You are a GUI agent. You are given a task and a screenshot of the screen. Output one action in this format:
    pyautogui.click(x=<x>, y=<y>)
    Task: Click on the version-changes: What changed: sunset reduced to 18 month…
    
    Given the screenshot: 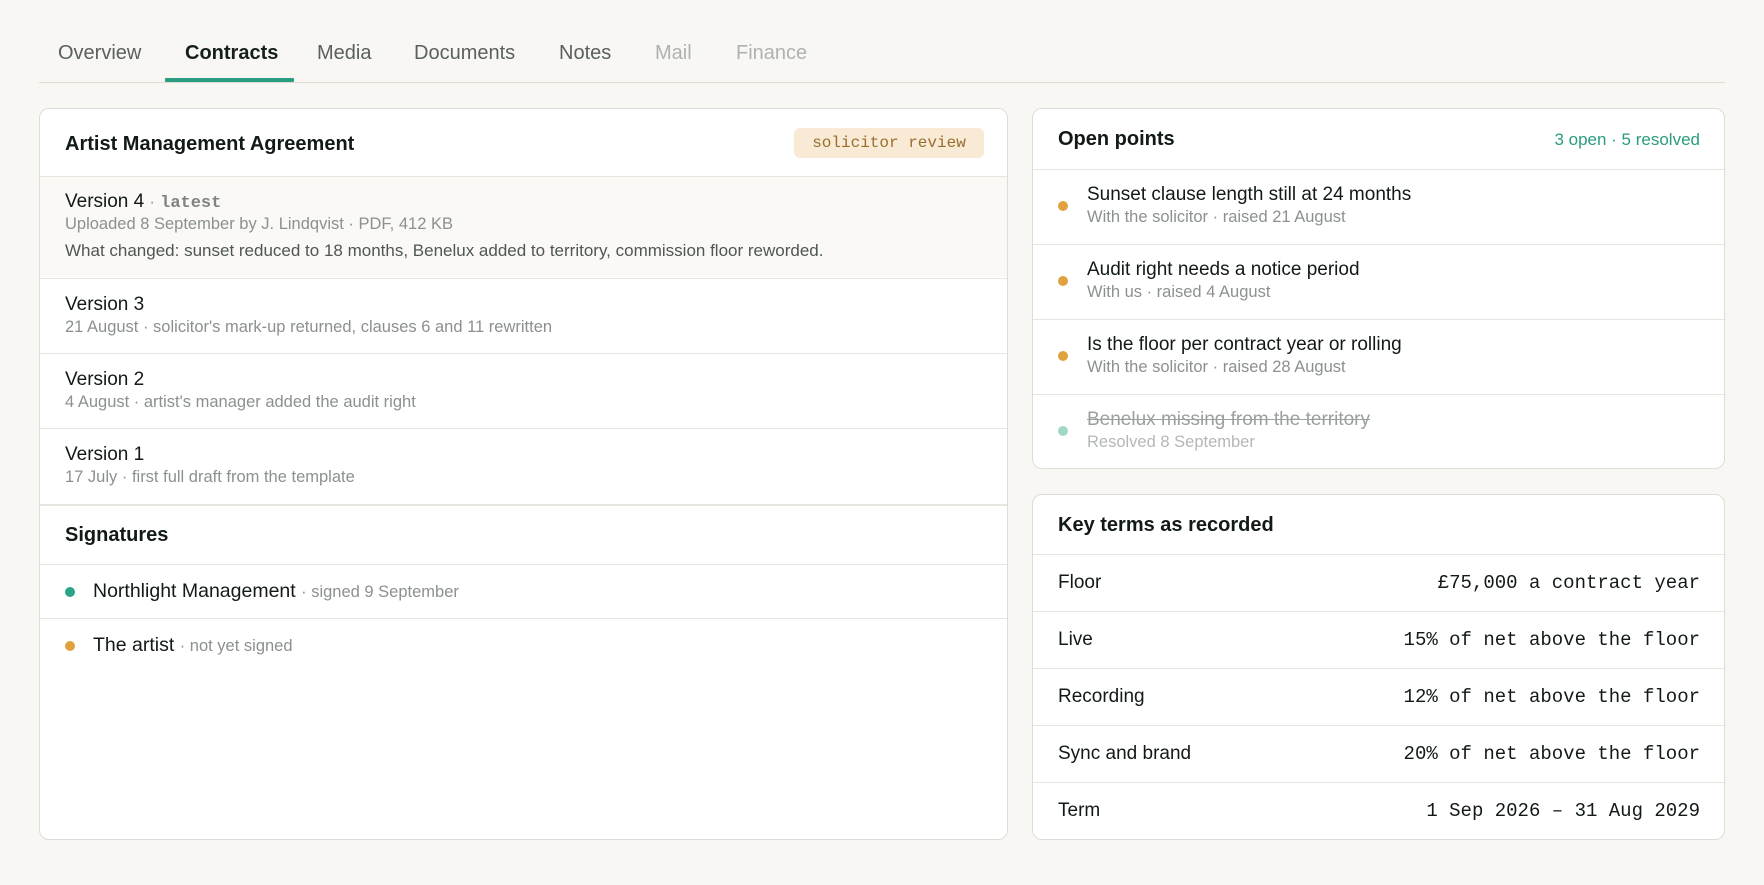 What is the action you would take?
    pyautogui.click(x=444, y=250)
    